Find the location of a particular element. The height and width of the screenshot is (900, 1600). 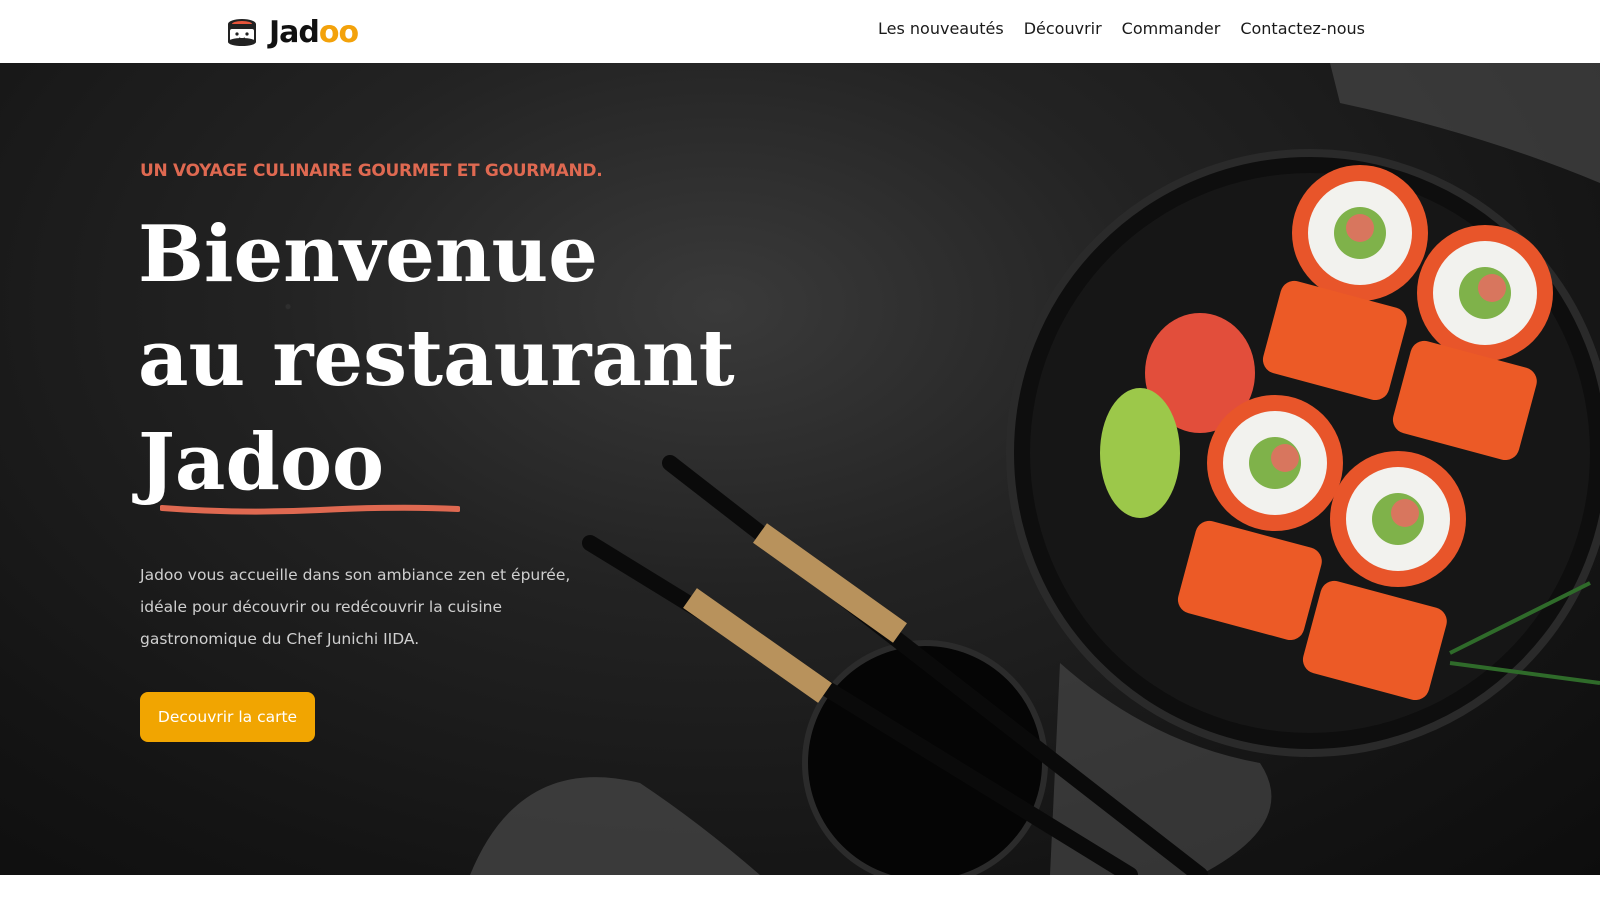

brand-logo: Jadoo is located at coordinates (292, 32).